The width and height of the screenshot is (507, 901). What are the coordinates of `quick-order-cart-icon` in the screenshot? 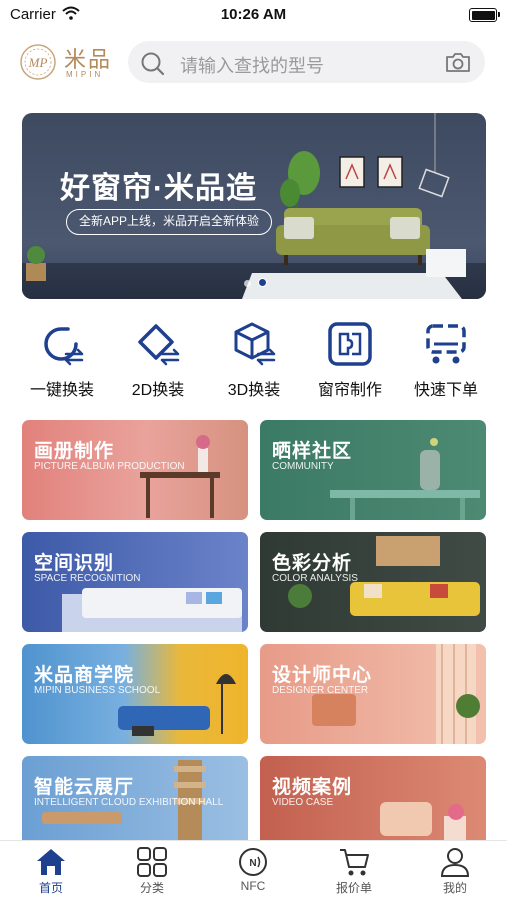 It's located at (446, 344).